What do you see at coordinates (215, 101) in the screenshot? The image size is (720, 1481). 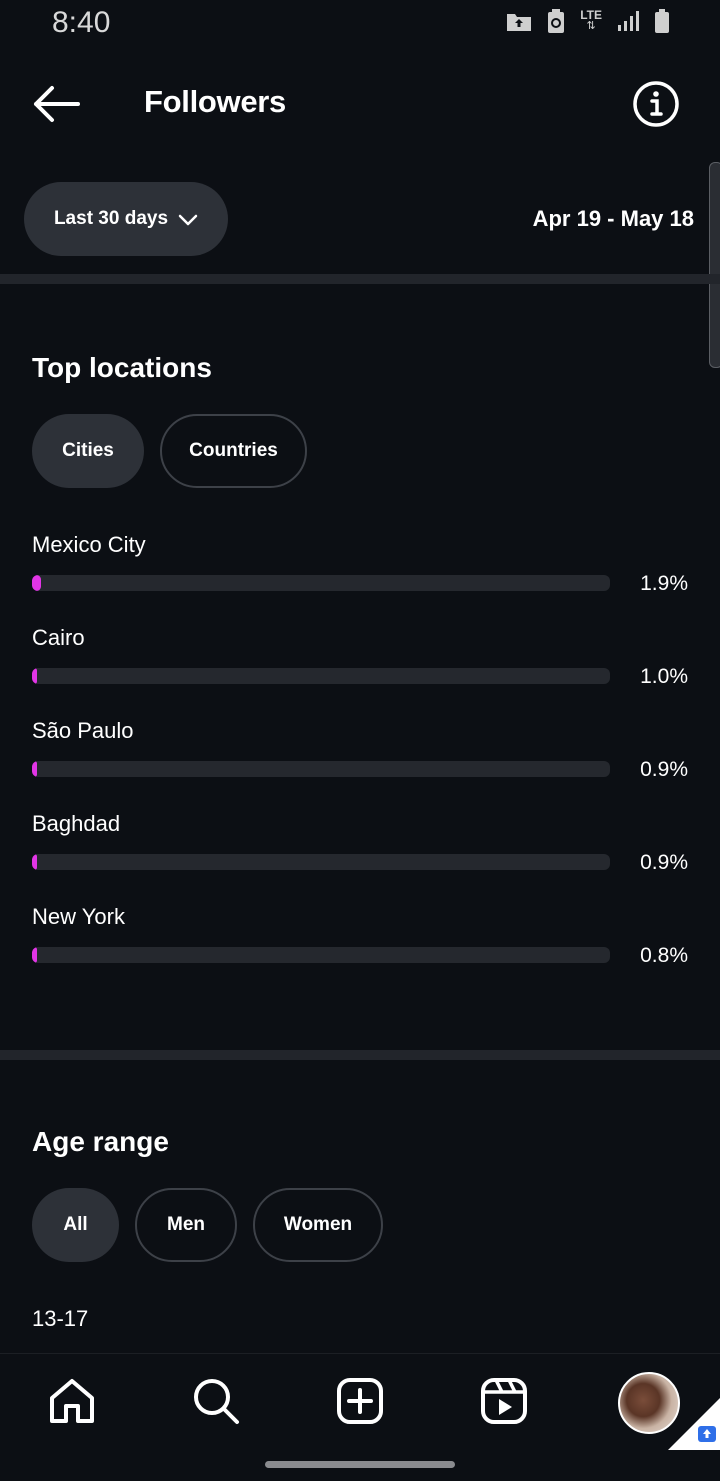 I see `page-title: Followers` at bounding box center [215, 101].